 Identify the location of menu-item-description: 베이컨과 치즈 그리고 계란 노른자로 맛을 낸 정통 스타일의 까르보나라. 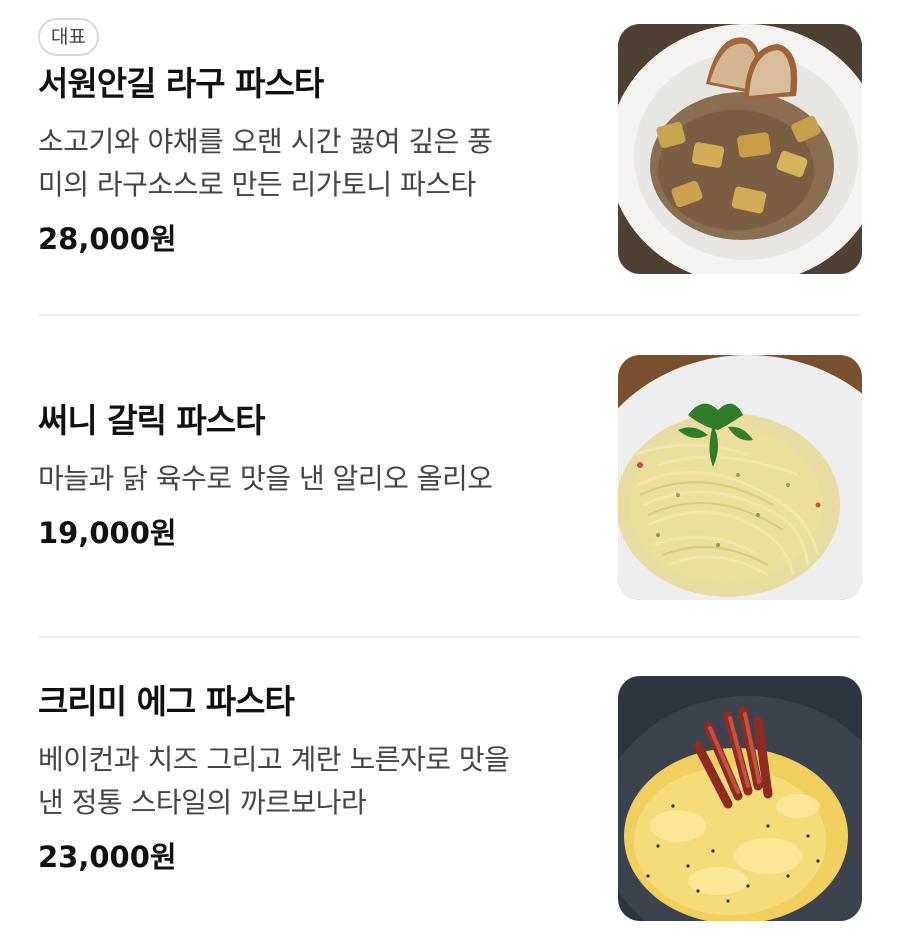
(318, 781).